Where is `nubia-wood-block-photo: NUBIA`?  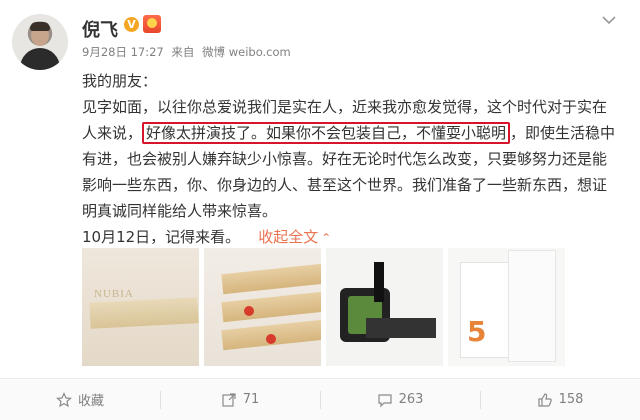 nubia-wood-block-photo: NUBIA is located at coordinates (140, 307).